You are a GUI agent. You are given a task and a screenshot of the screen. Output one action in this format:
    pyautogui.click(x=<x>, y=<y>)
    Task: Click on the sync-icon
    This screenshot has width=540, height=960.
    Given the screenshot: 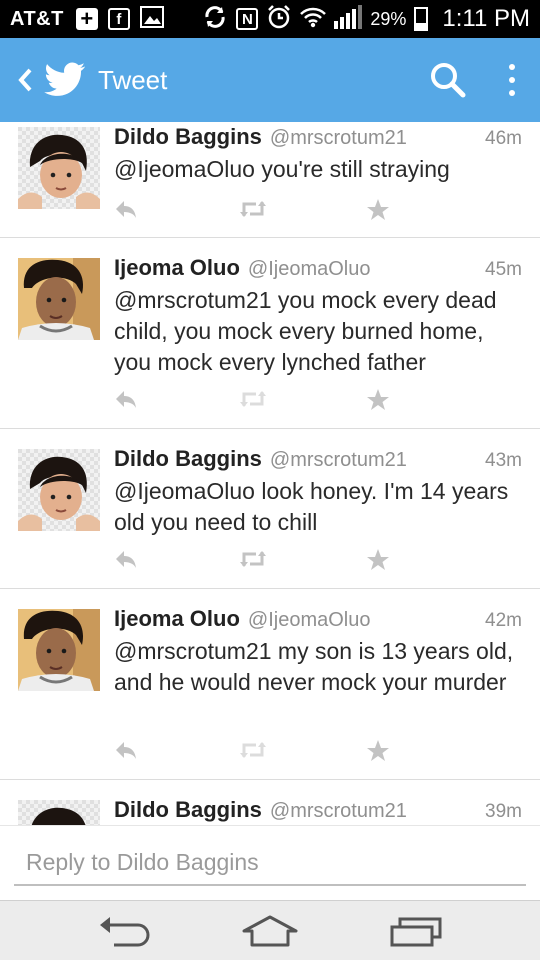 What is the action you would take?
    pyautogui.click(x=215, y=19)
    